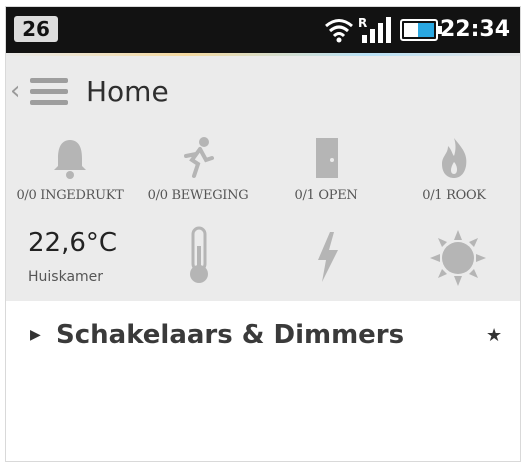  I want to click on running-person-icon, so click(199, 157).